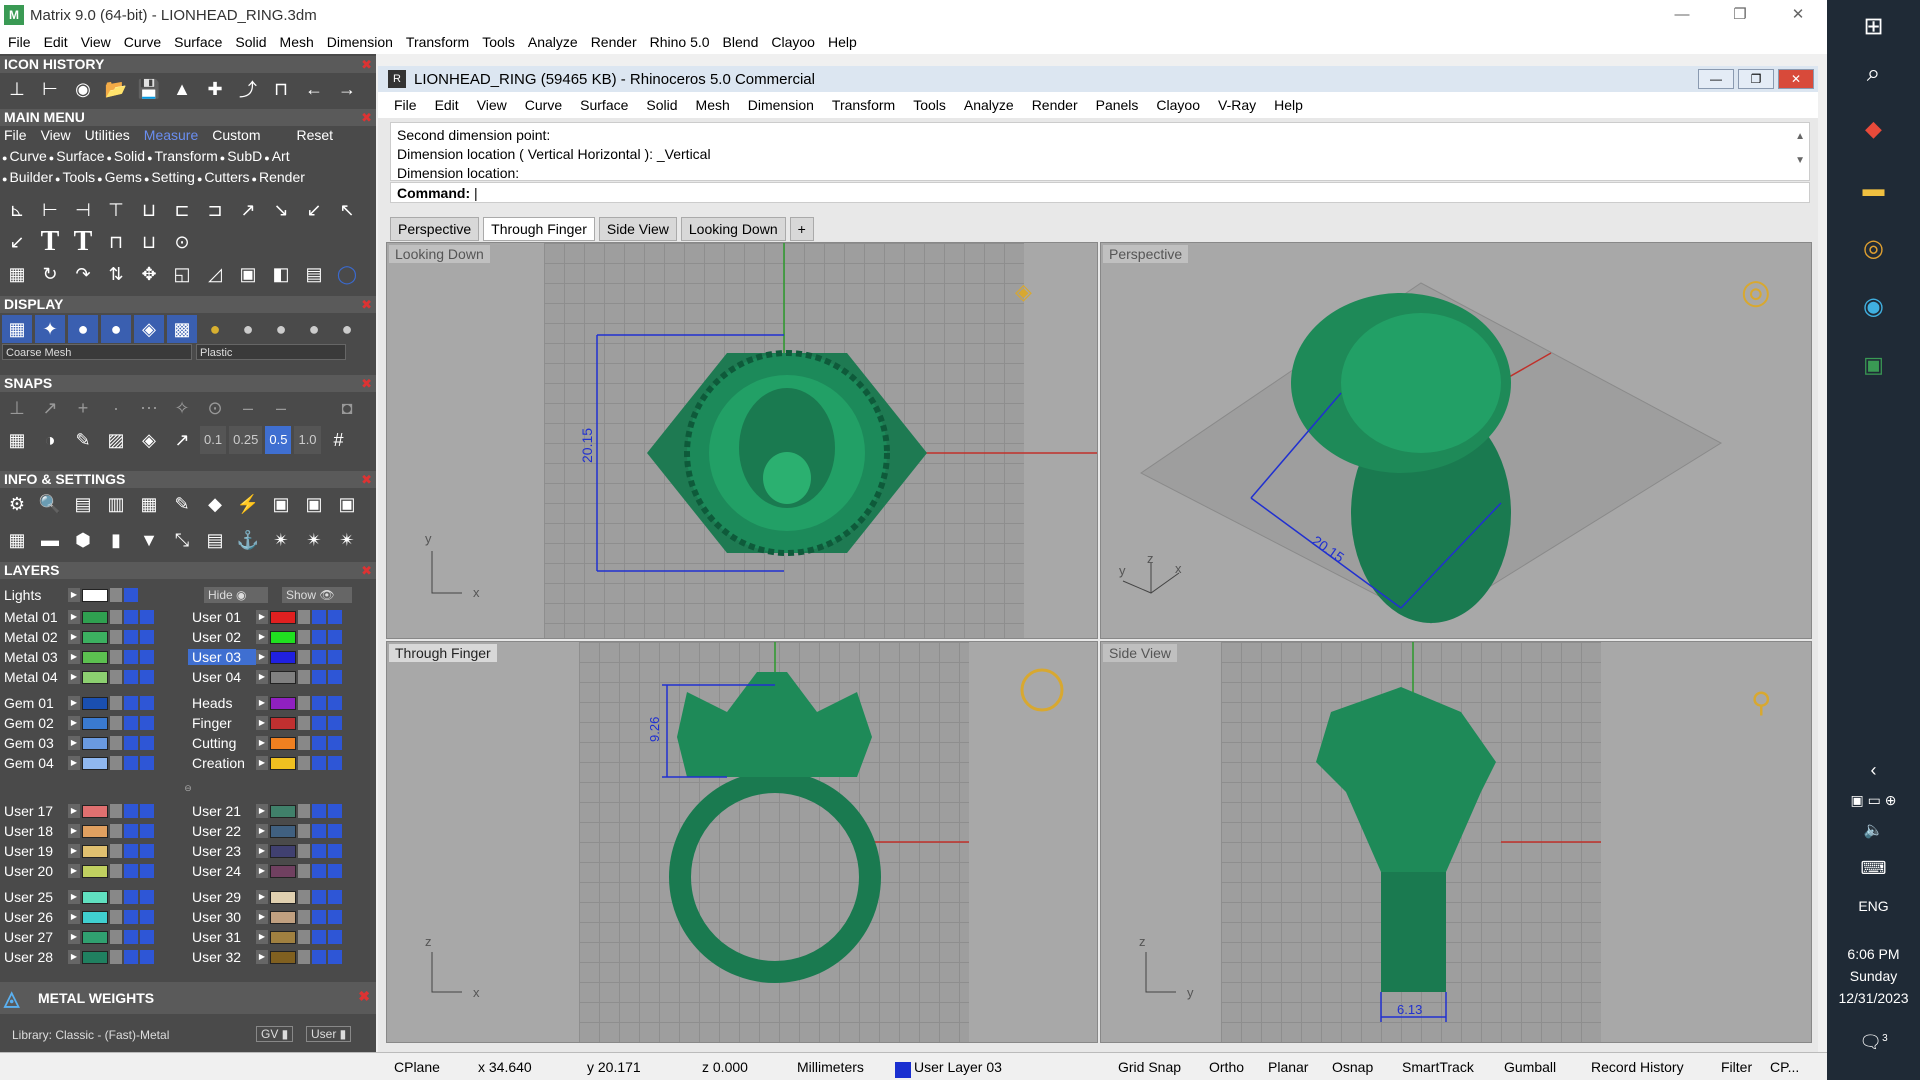 This screenshot has width=1920, height=1080. What do you see at coordinates (314, 274) in the screenshot?
I see `tool-icon: ▤` at bounding box center [314, 274].